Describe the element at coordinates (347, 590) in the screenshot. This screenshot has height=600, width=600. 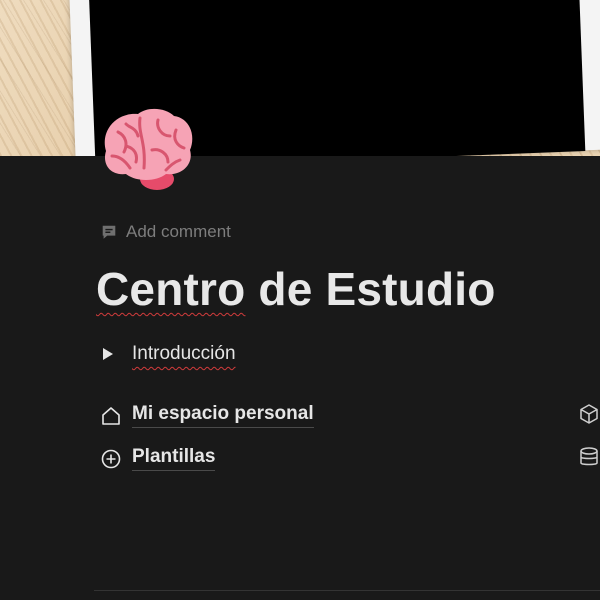
I see `divider` at that location.